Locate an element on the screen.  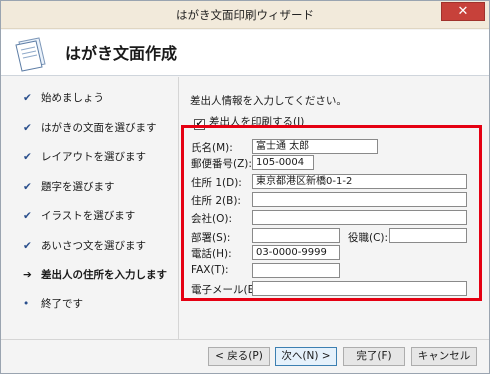
window-title: はがき文面印刷ウィザード is located at coordinates (245, 15).